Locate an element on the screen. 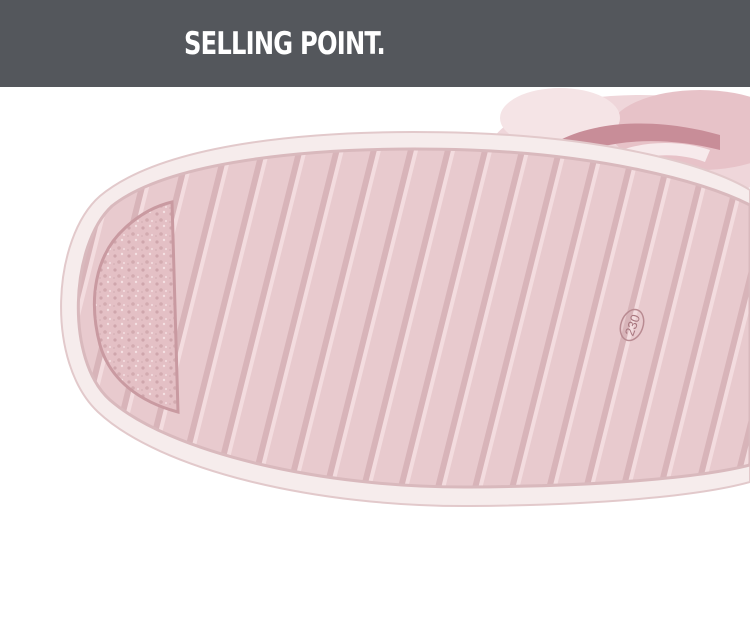 This screenshot has width=750, height=642. section-header-banner: SELLING POINT. is located at coordinates (375, 43).